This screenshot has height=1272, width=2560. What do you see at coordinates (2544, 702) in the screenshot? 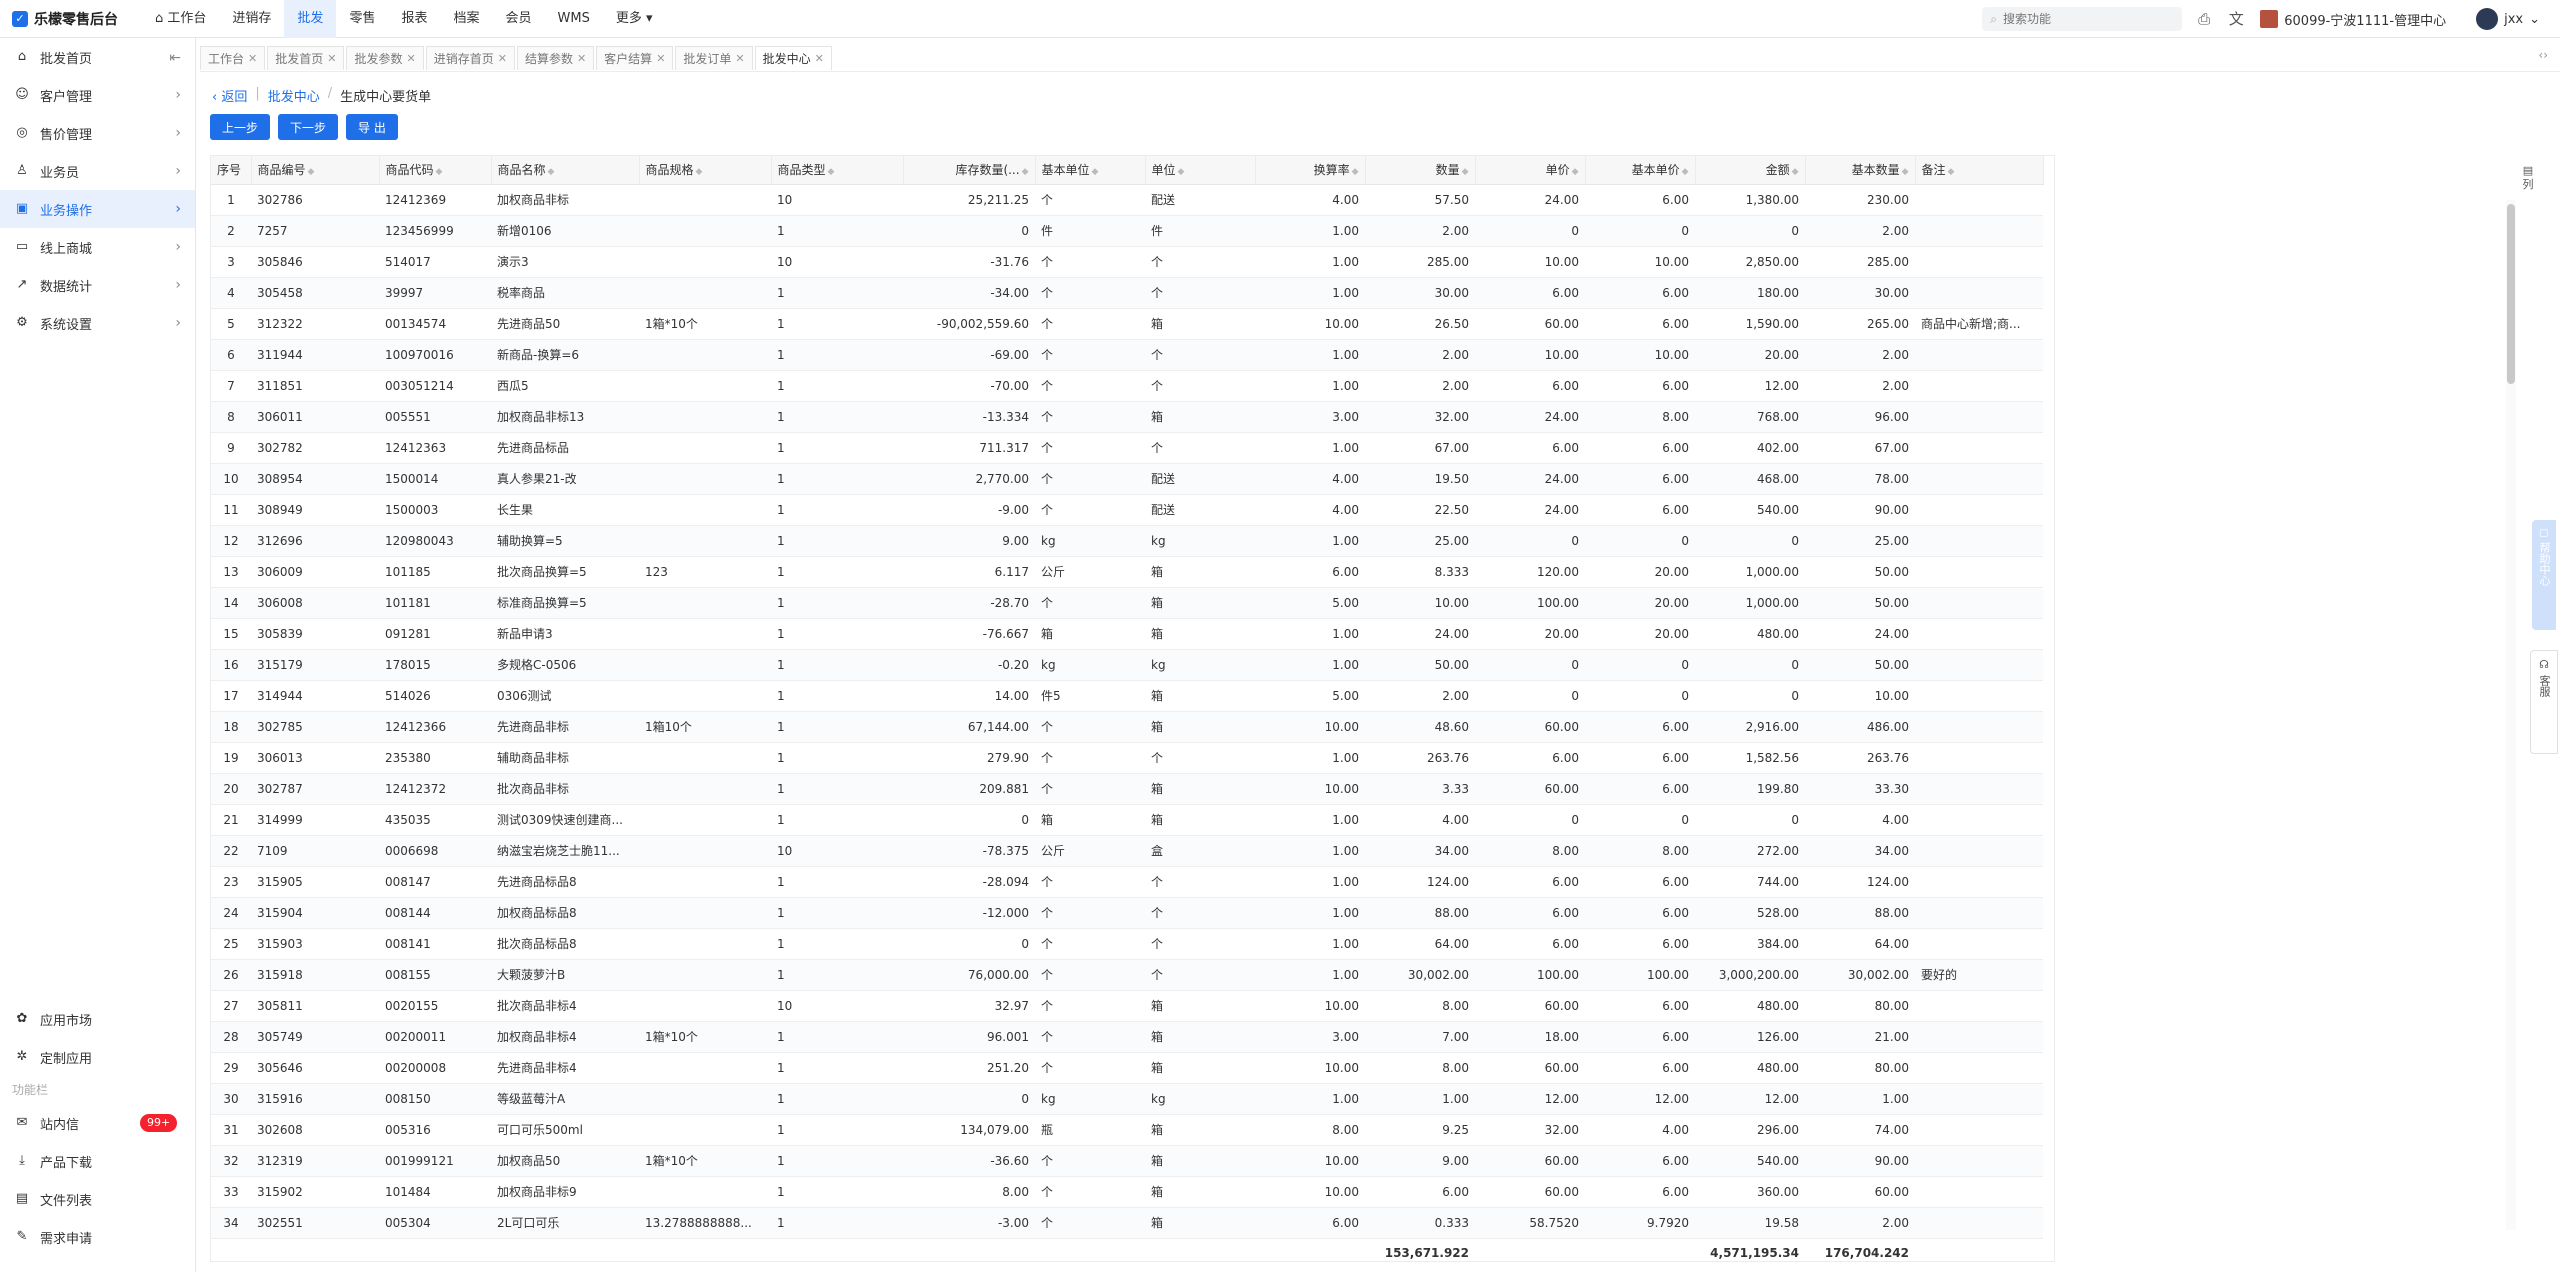
I see `customer-service-button: ☊ 客服` at bounding box center [2544, 702].